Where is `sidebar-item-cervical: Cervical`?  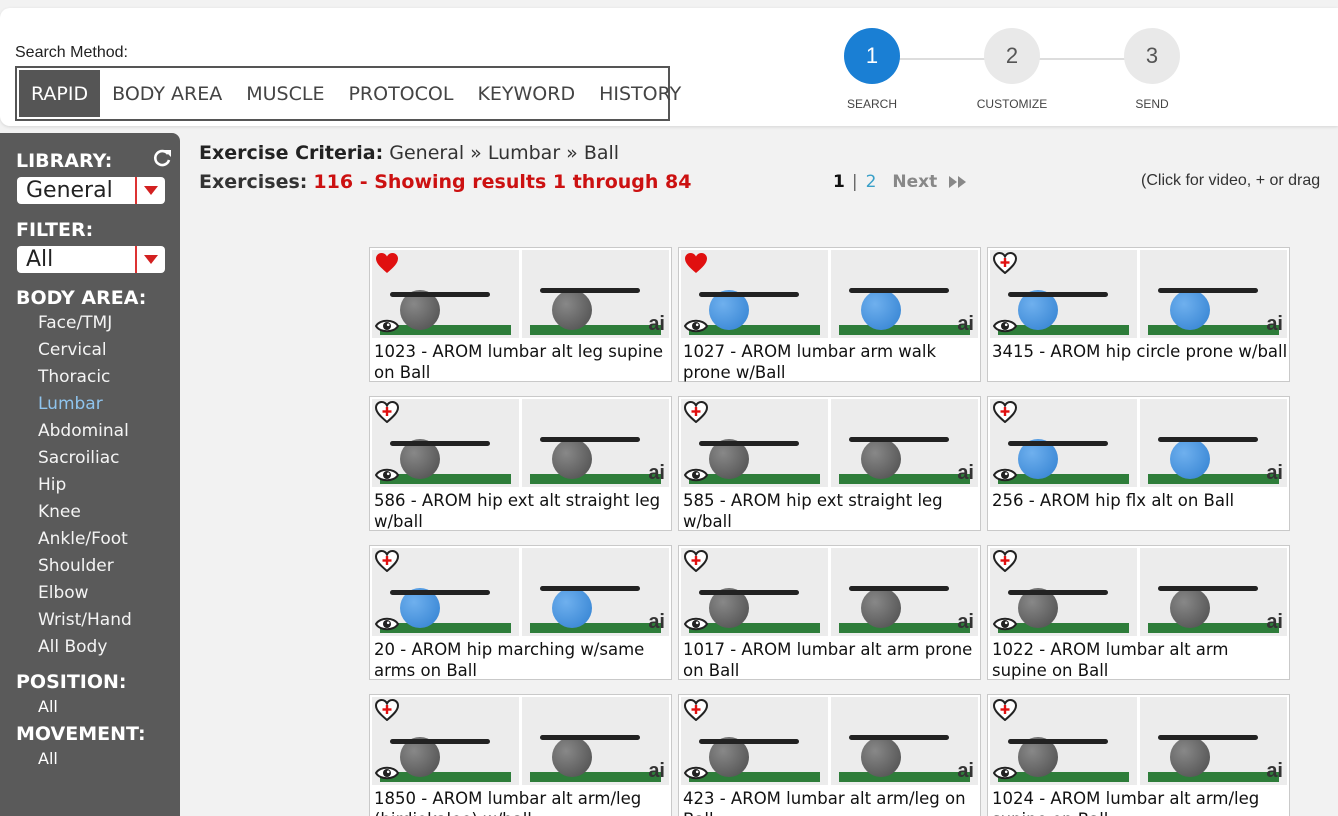
sidebar-item-cervical: Cervical is located at coordinates (72, 350).